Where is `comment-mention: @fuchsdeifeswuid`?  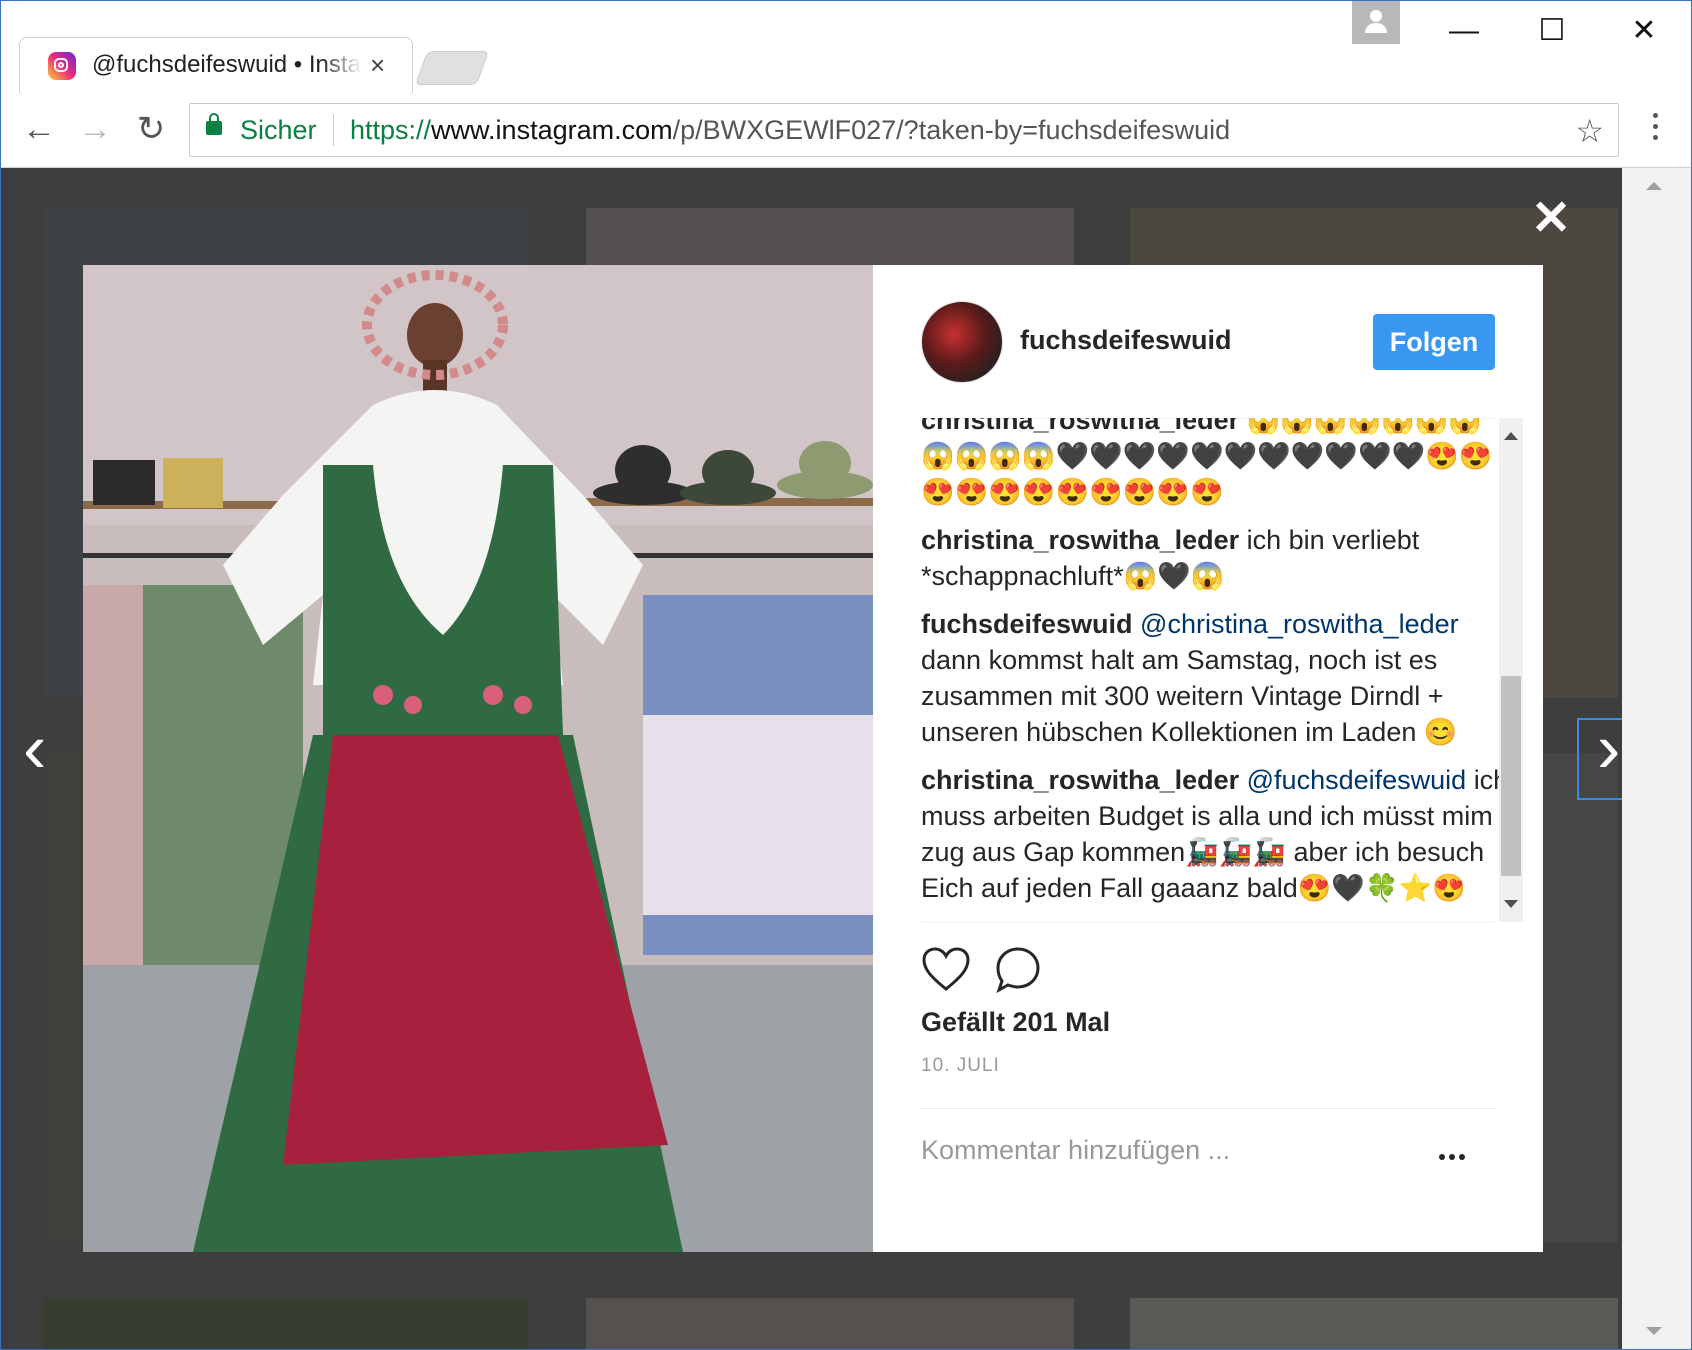
comment-mention: @fuchsdeifeswuid is located at coordinates (1357, 780).